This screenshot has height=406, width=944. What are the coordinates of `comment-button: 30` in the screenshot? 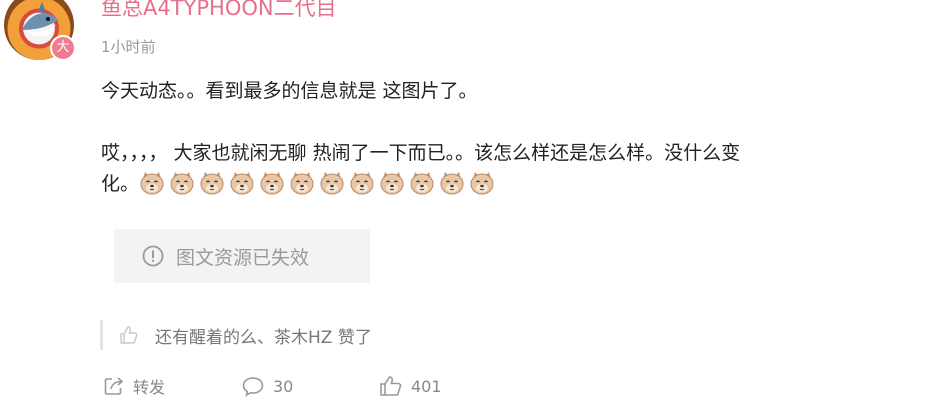 It's located at (310, 386).